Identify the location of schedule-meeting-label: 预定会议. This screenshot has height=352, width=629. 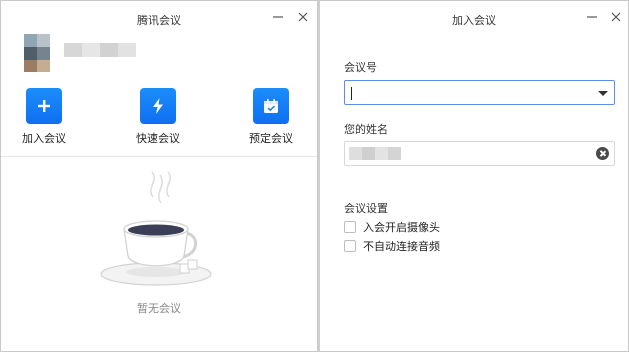
(271, 138).